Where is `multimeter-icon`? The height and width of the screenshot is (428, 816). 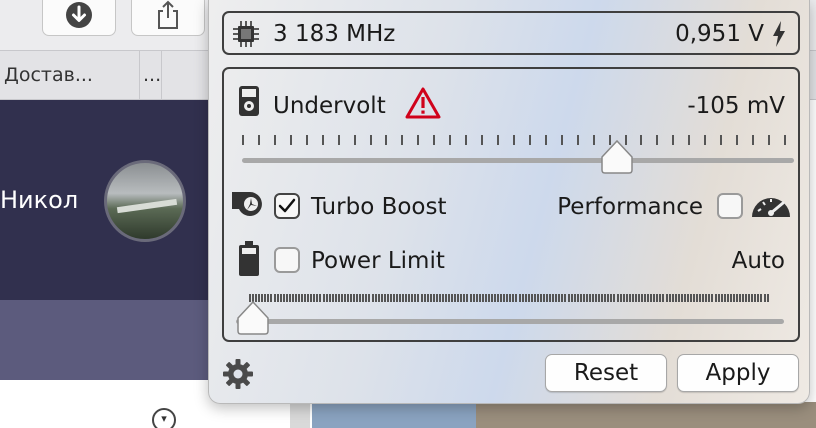
multimeter-icon is located at coordinates (249, 101).